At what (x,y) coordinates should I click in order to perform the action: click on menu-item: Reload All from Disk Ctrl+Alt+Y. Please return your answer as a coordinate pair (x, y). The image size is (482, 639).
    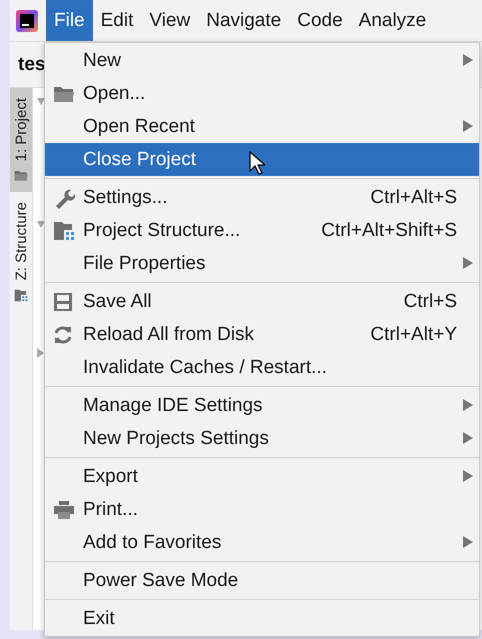
    Looking at the image, I should click on (262, 334).